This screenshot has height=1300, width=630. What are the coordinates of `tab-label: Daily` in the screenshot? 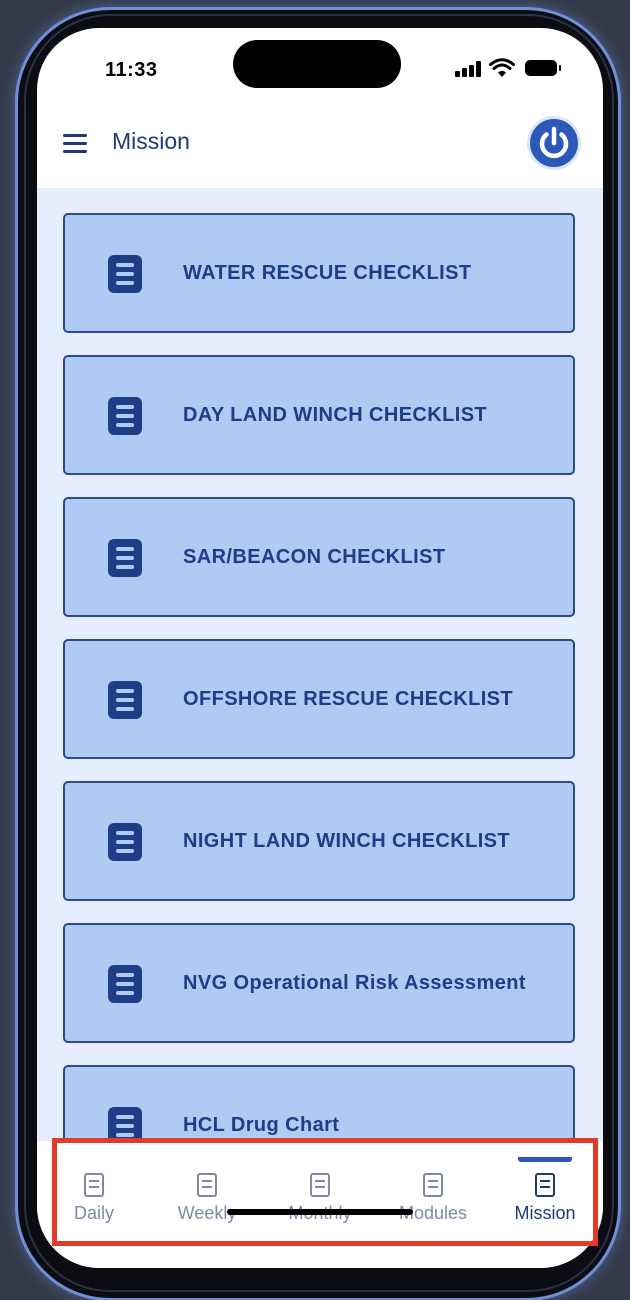 It's located at (93, 1213).